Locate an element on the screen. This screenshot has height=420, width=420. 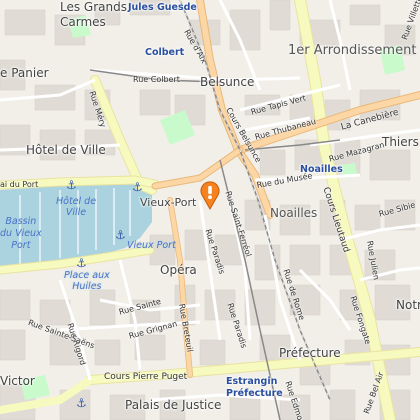
map-pin-icon is located at coordinates (210, 195).